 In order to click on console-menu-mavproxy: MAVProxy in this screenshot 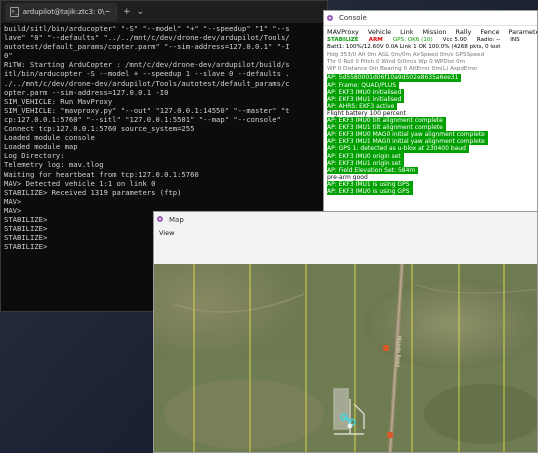, I will do `click(343, 32)`.